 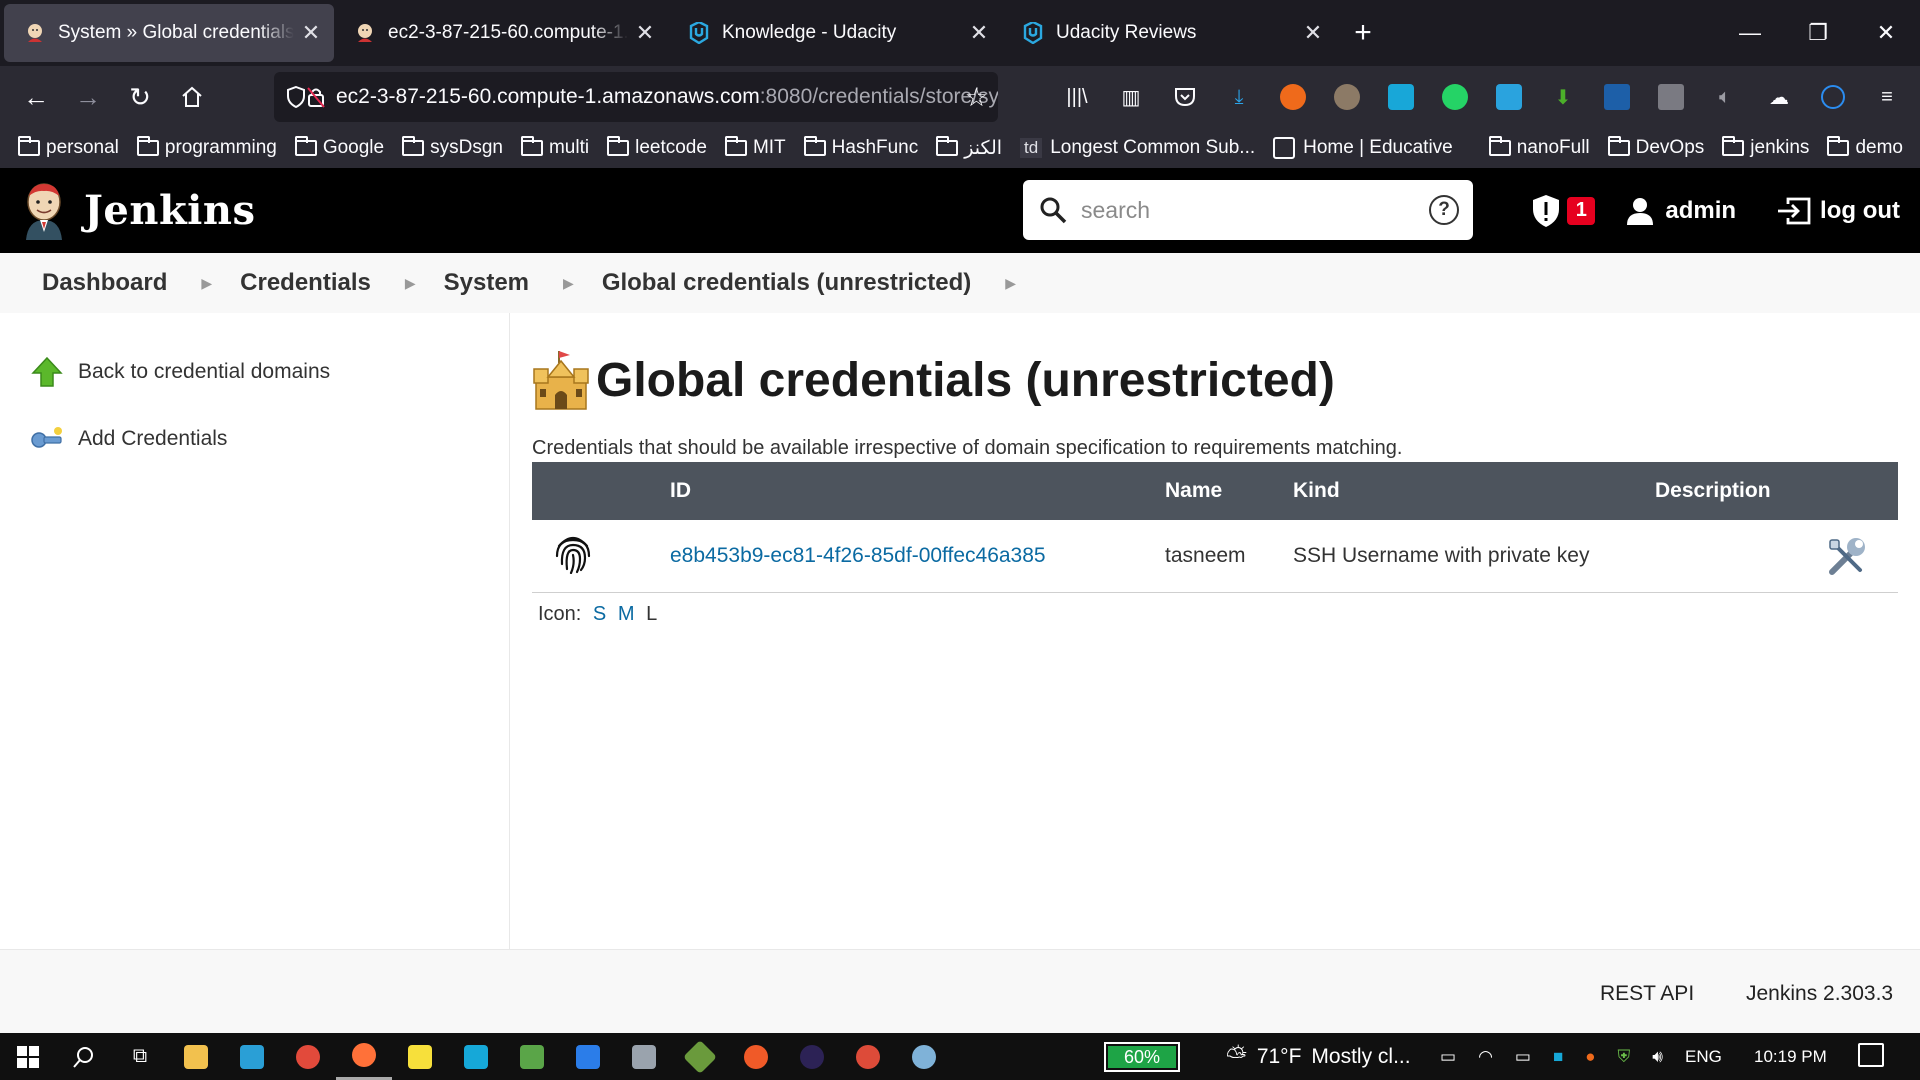 I want to click on notification-badge: 1, so click(x=1581, y=210).